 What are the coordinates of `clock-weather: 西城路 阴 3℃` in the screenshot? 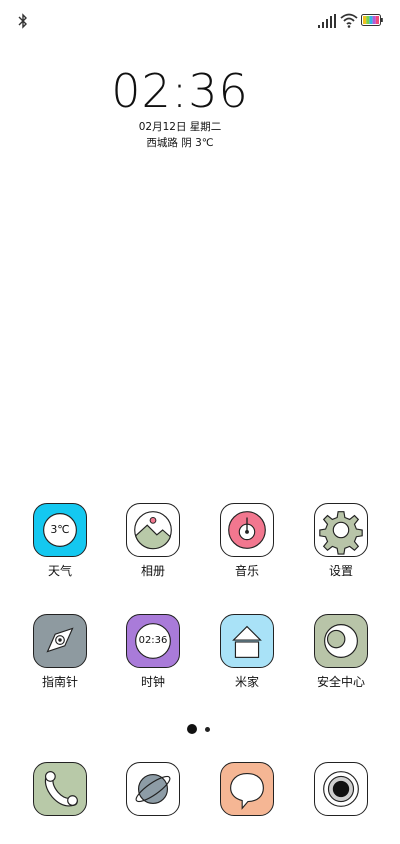 It's located at (180, 143).